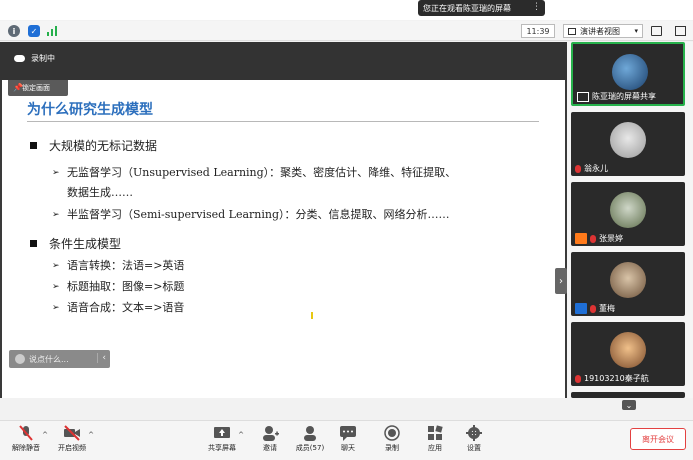 The width and height of the screenshot is (693, 460). What do you see at coordinates (435, 448) in the screenshot?
I see `apps-label: 应用` at bounding box center [435, 448].